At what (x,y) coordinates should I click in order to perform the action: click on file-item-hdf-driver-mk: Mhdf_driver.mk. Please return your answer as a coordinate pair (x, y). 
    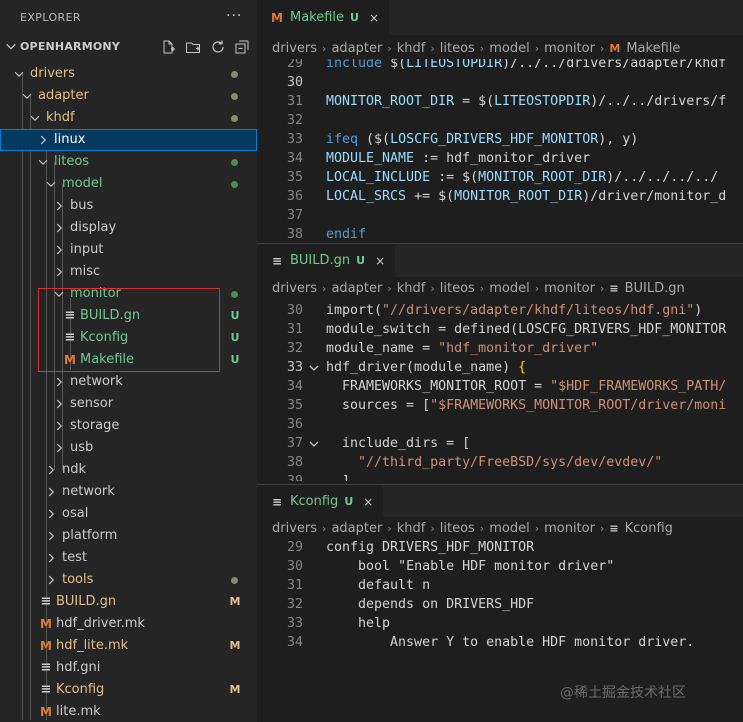
    Looking at the image, I should click on (128, 624).